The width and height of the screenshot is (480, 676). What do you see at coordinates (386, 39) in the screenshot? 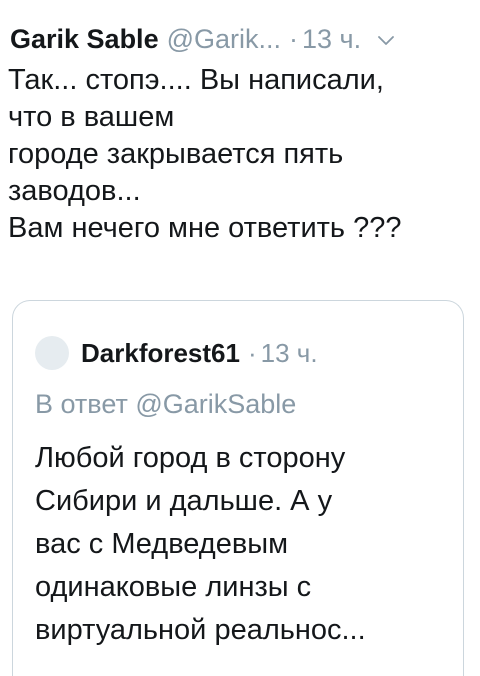
I see `chevron-down-icon` at bounding box center [386, 39].